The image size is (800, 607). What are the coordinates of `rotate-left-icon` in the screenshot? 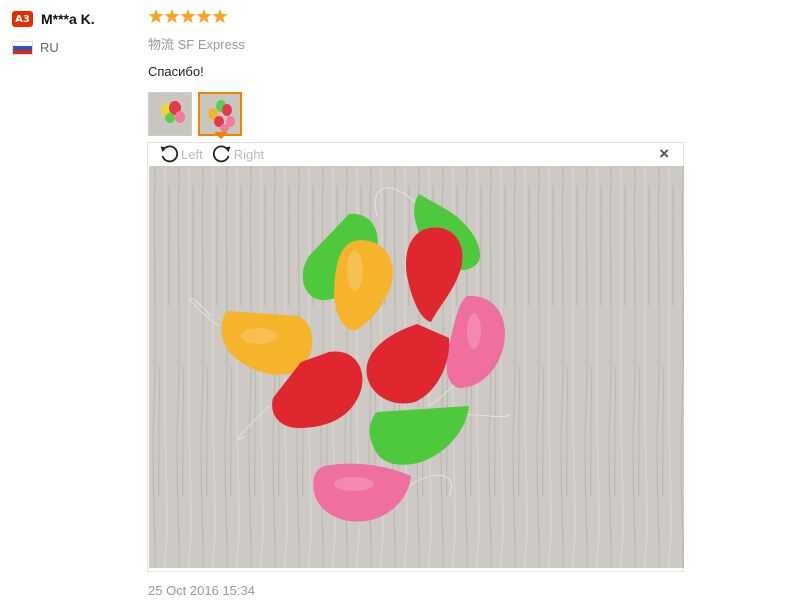 It's located at (169, 154).